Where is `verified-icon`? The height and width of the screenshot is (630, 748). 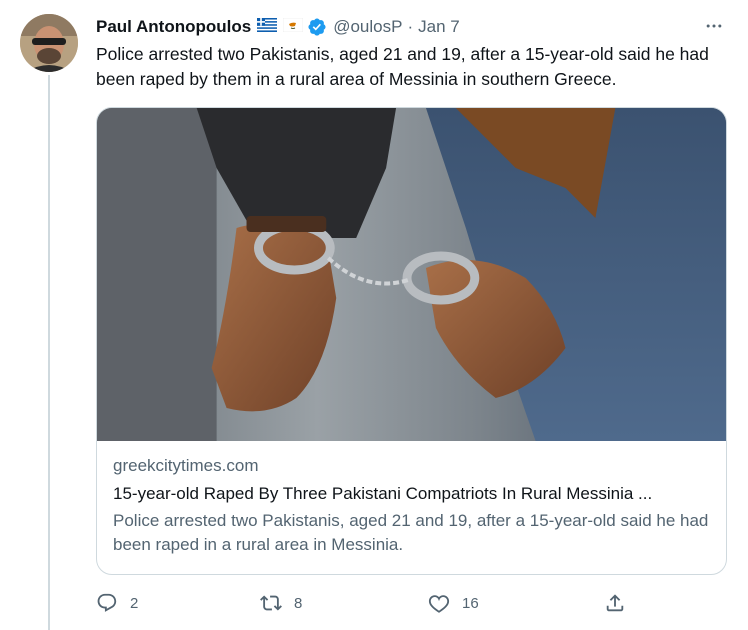 verified-icon is located at coordinates (317, 27).